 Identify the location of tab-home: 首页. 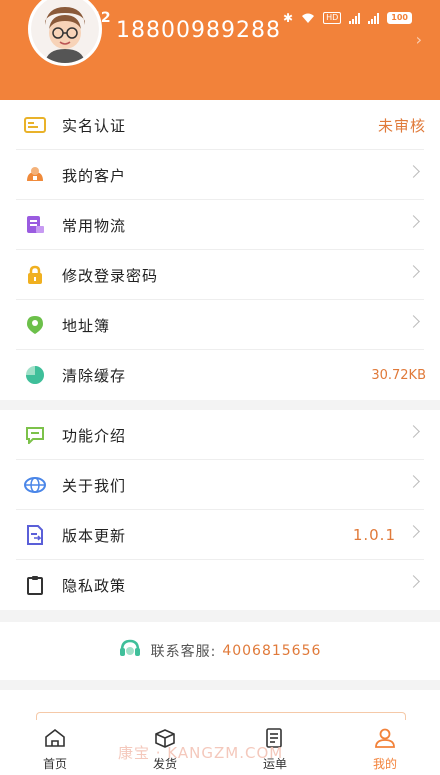
(55, 747).